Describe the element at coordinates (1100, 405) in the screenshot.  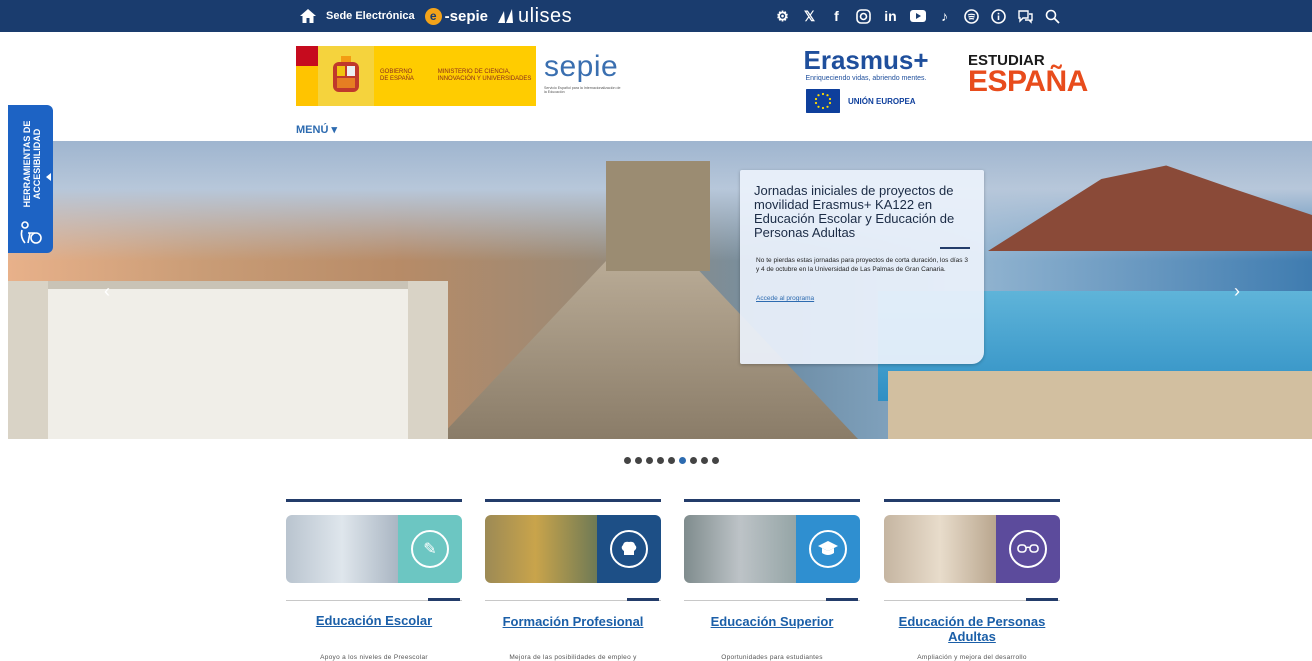
I see `hero-city-right` at that location.